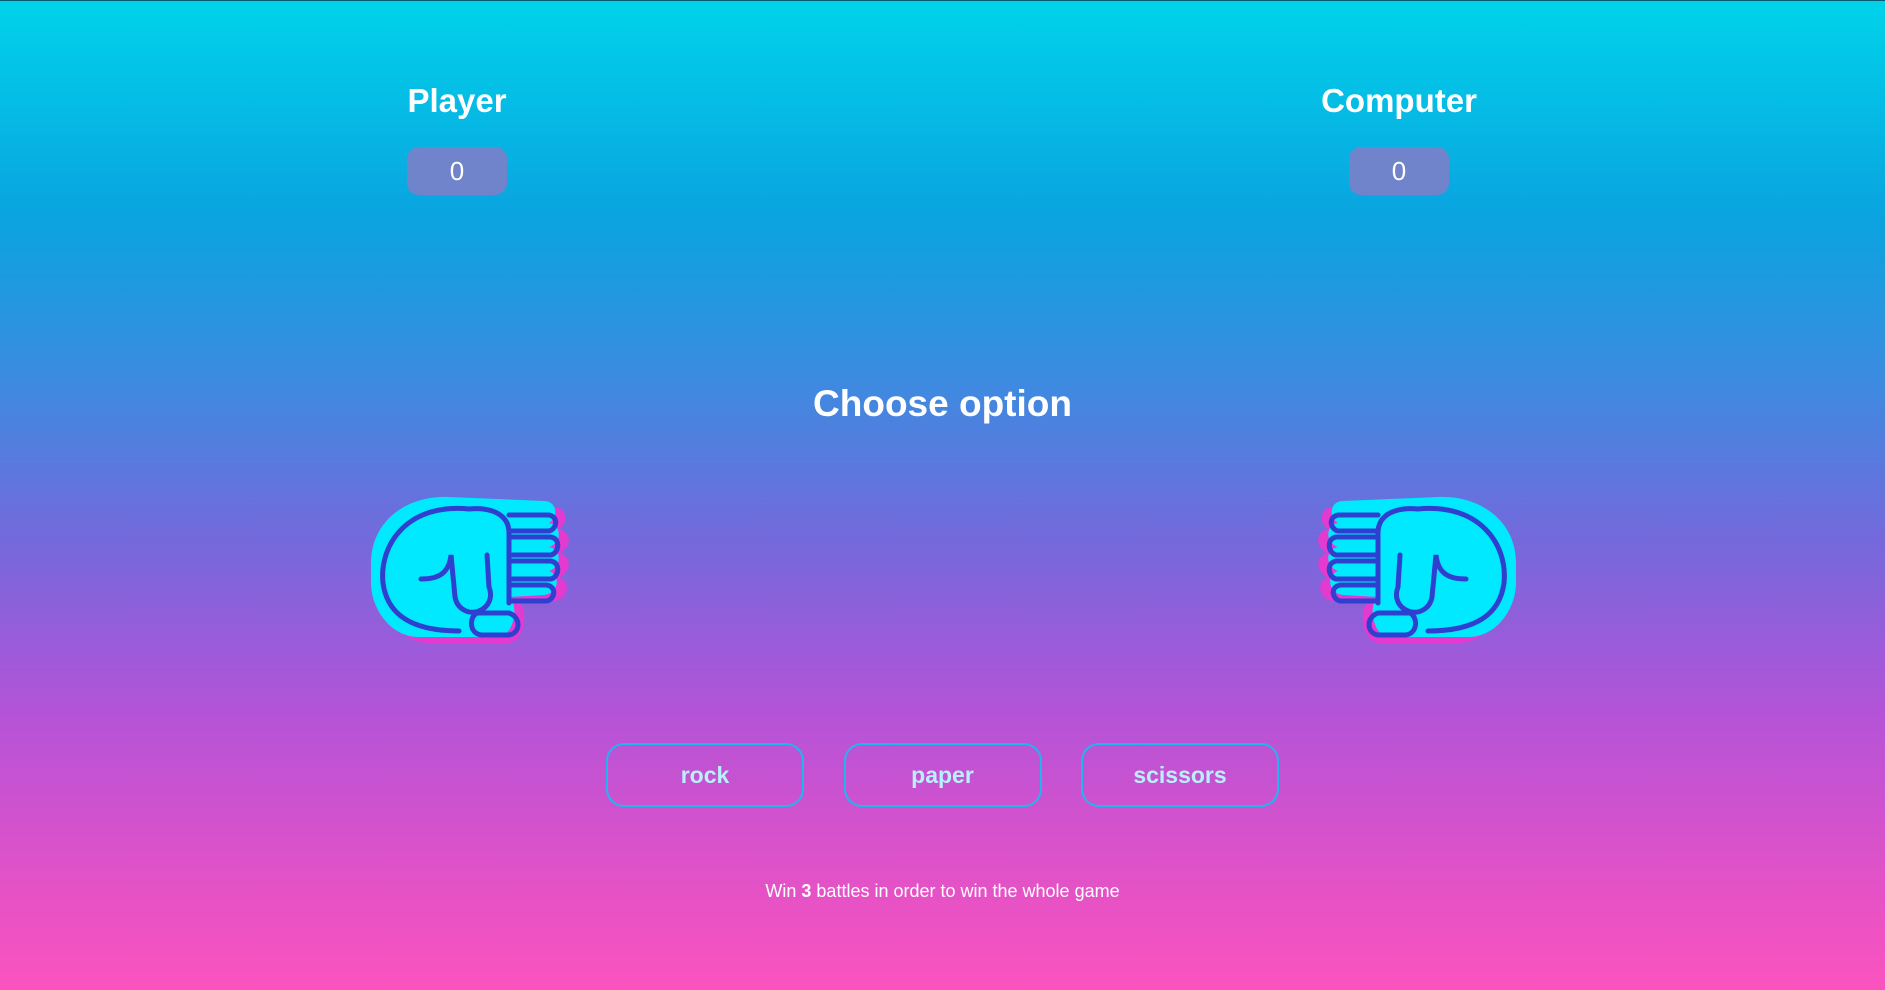 This screenshot has height=990, width=1885. Describe the element at coordinates (1417, 569) in the screenshot. I see `computer-rock-fist-icon` at that location.